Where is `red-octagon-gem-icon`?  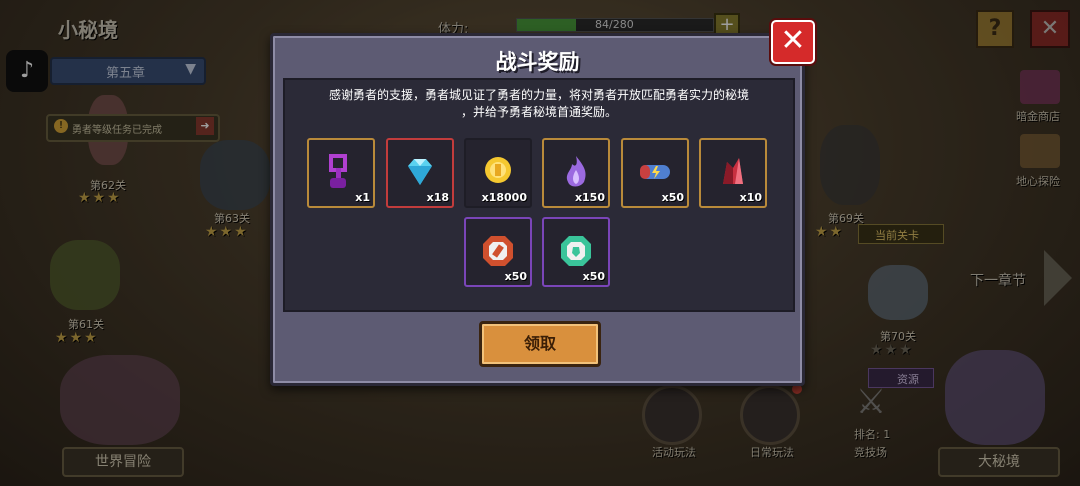
red-octagon-gem-icon is located at coordinates (498, 251).